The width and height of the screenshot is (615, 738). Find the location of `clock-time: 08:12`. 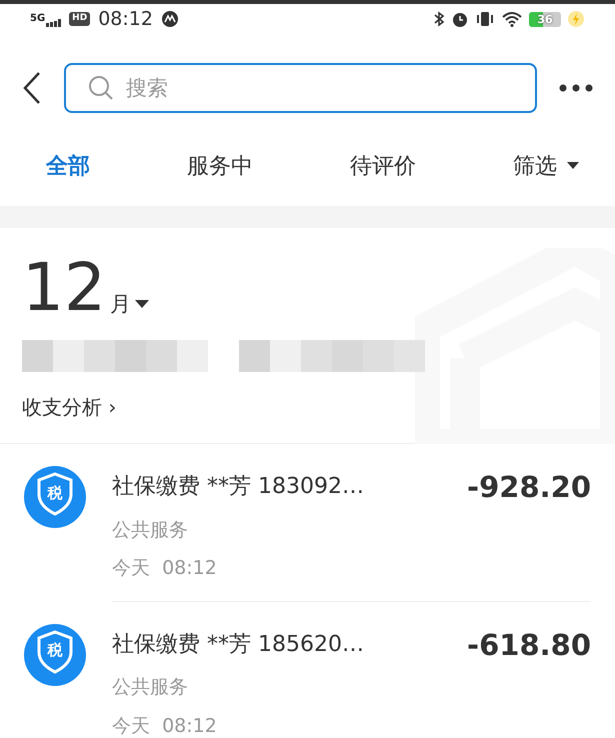

clock-time: 08:12 is located at coordinates (125, 19).